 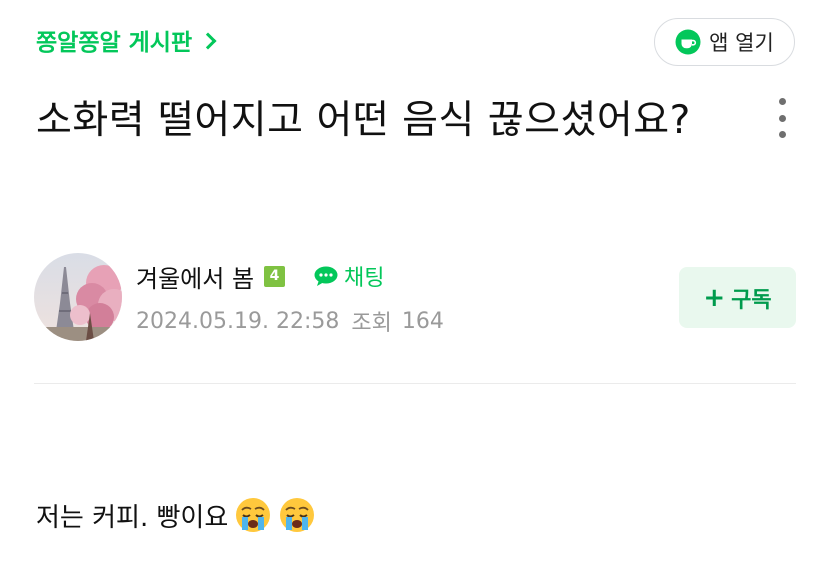 I want to click on chat-bubble-icon, so click(x=326, y=276).